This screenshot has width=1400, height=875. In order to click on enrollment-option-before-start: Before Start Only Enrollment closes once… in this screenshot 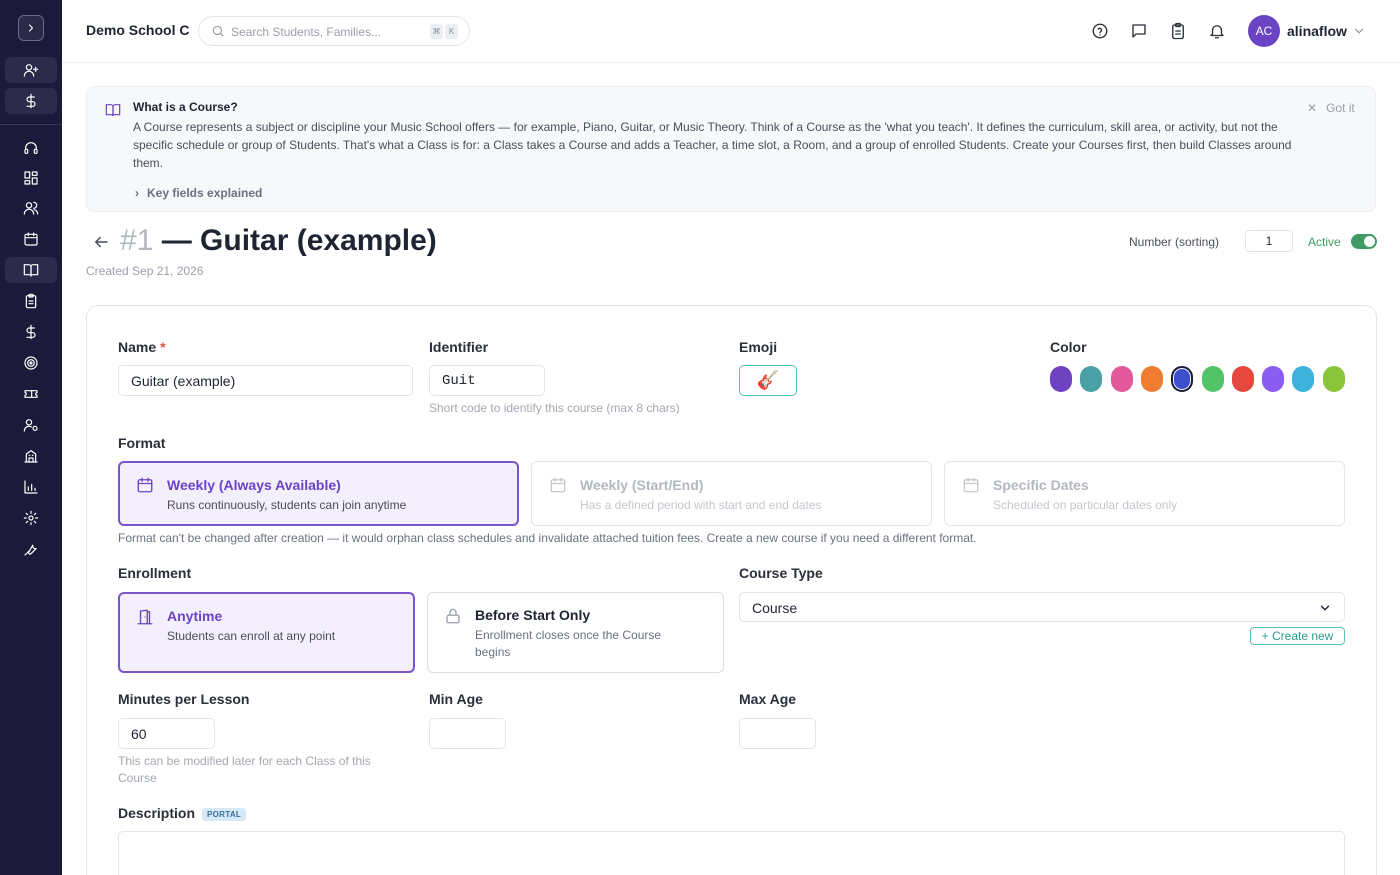, I will do `click(575, 632)`.